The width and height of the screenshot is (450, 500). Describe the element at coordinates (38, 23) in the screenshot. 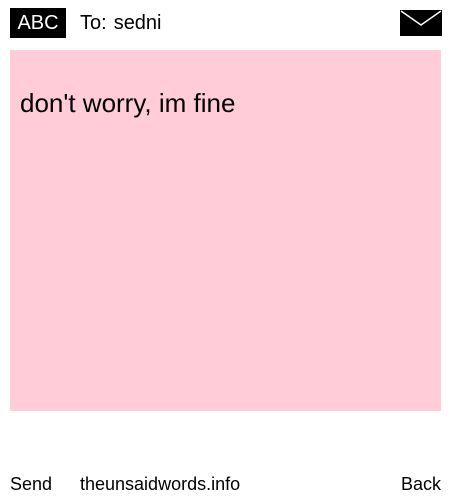

I see `input-mode-badge: ABC` at that location.